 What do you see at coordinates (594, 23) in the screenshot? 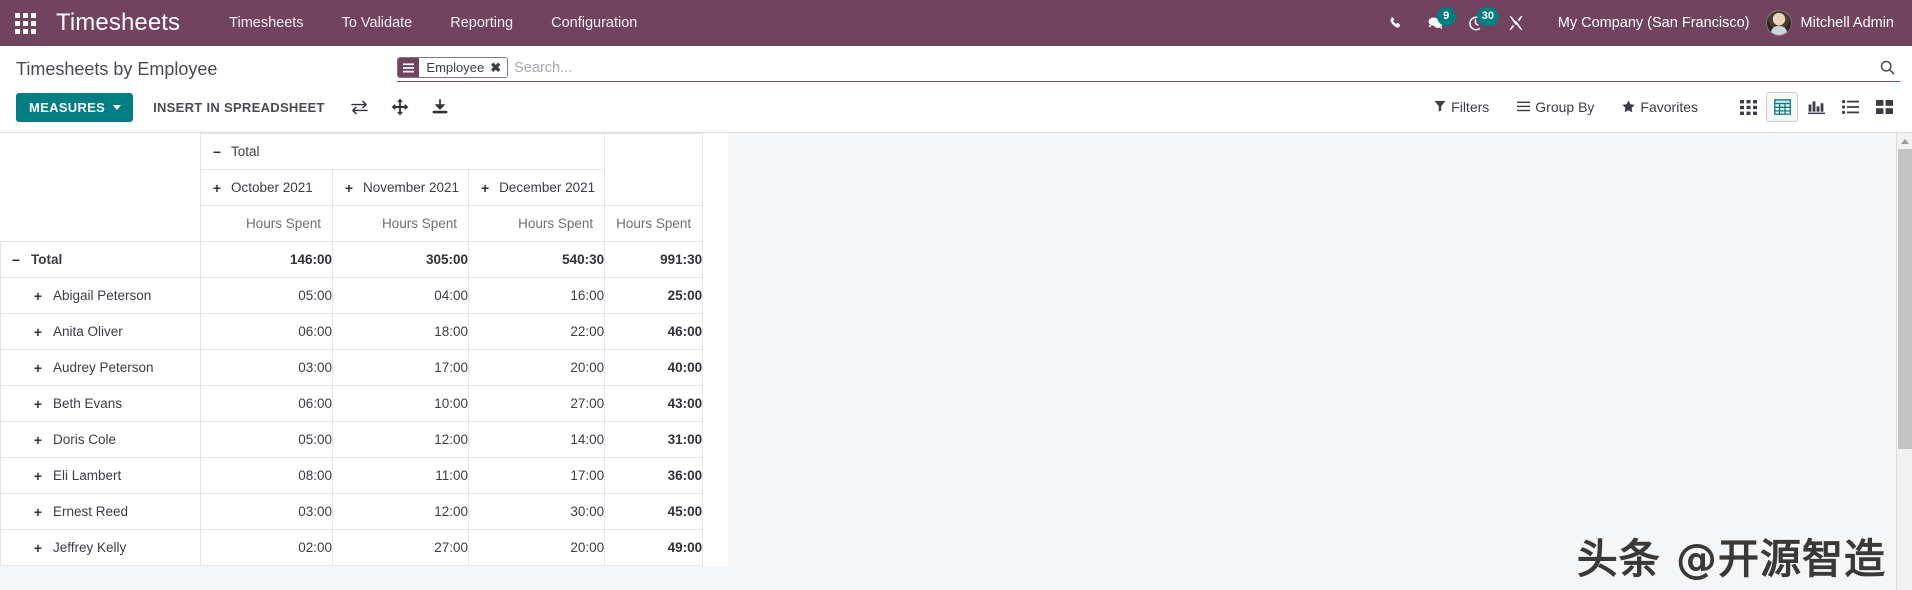
I see `menu-item-configuration: Configuration` at bounding box center [594, 23].